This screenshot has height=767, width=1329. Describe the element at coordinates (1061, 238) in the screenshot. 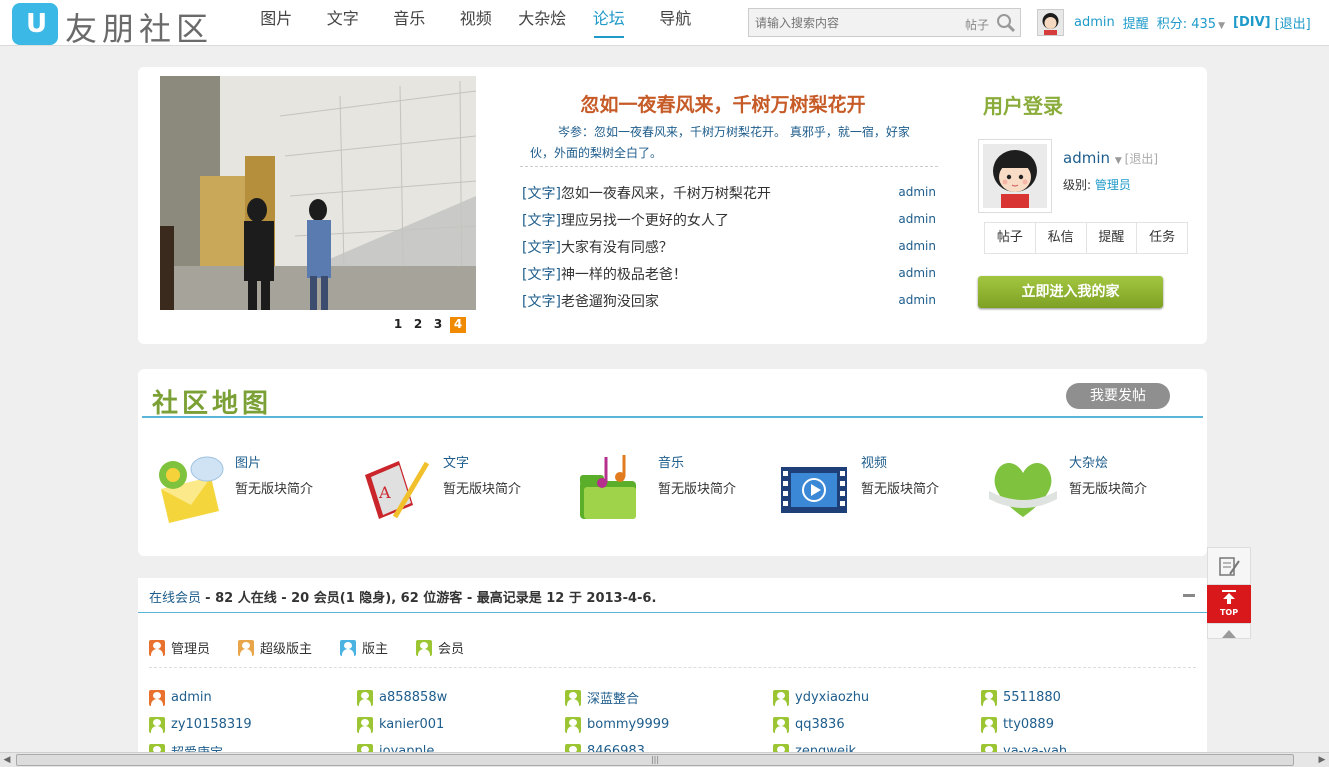

I see `messages-link: 私信` at that location.